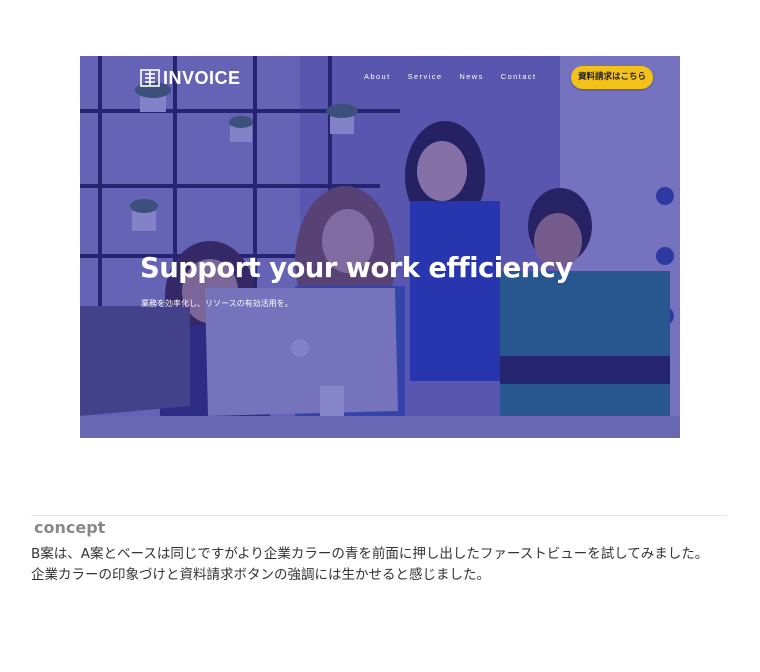 This screenshot has width=760, height=672. What do you see at coordinates (471, 76) in the screenshot?
I see `nav-news: News` at bounding box center [471, 76].